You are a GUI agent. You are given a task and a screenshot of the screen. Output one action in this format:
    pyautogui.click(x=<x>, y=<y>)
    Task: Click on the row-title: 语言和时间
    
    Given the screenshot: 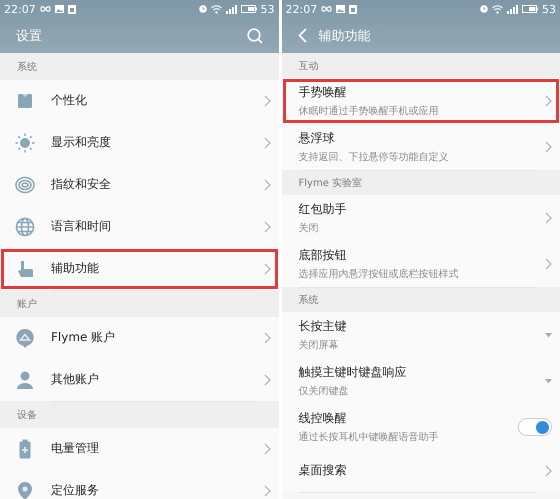 What is the action you would take?
    pyautogui.click(x=81, y=226)
    